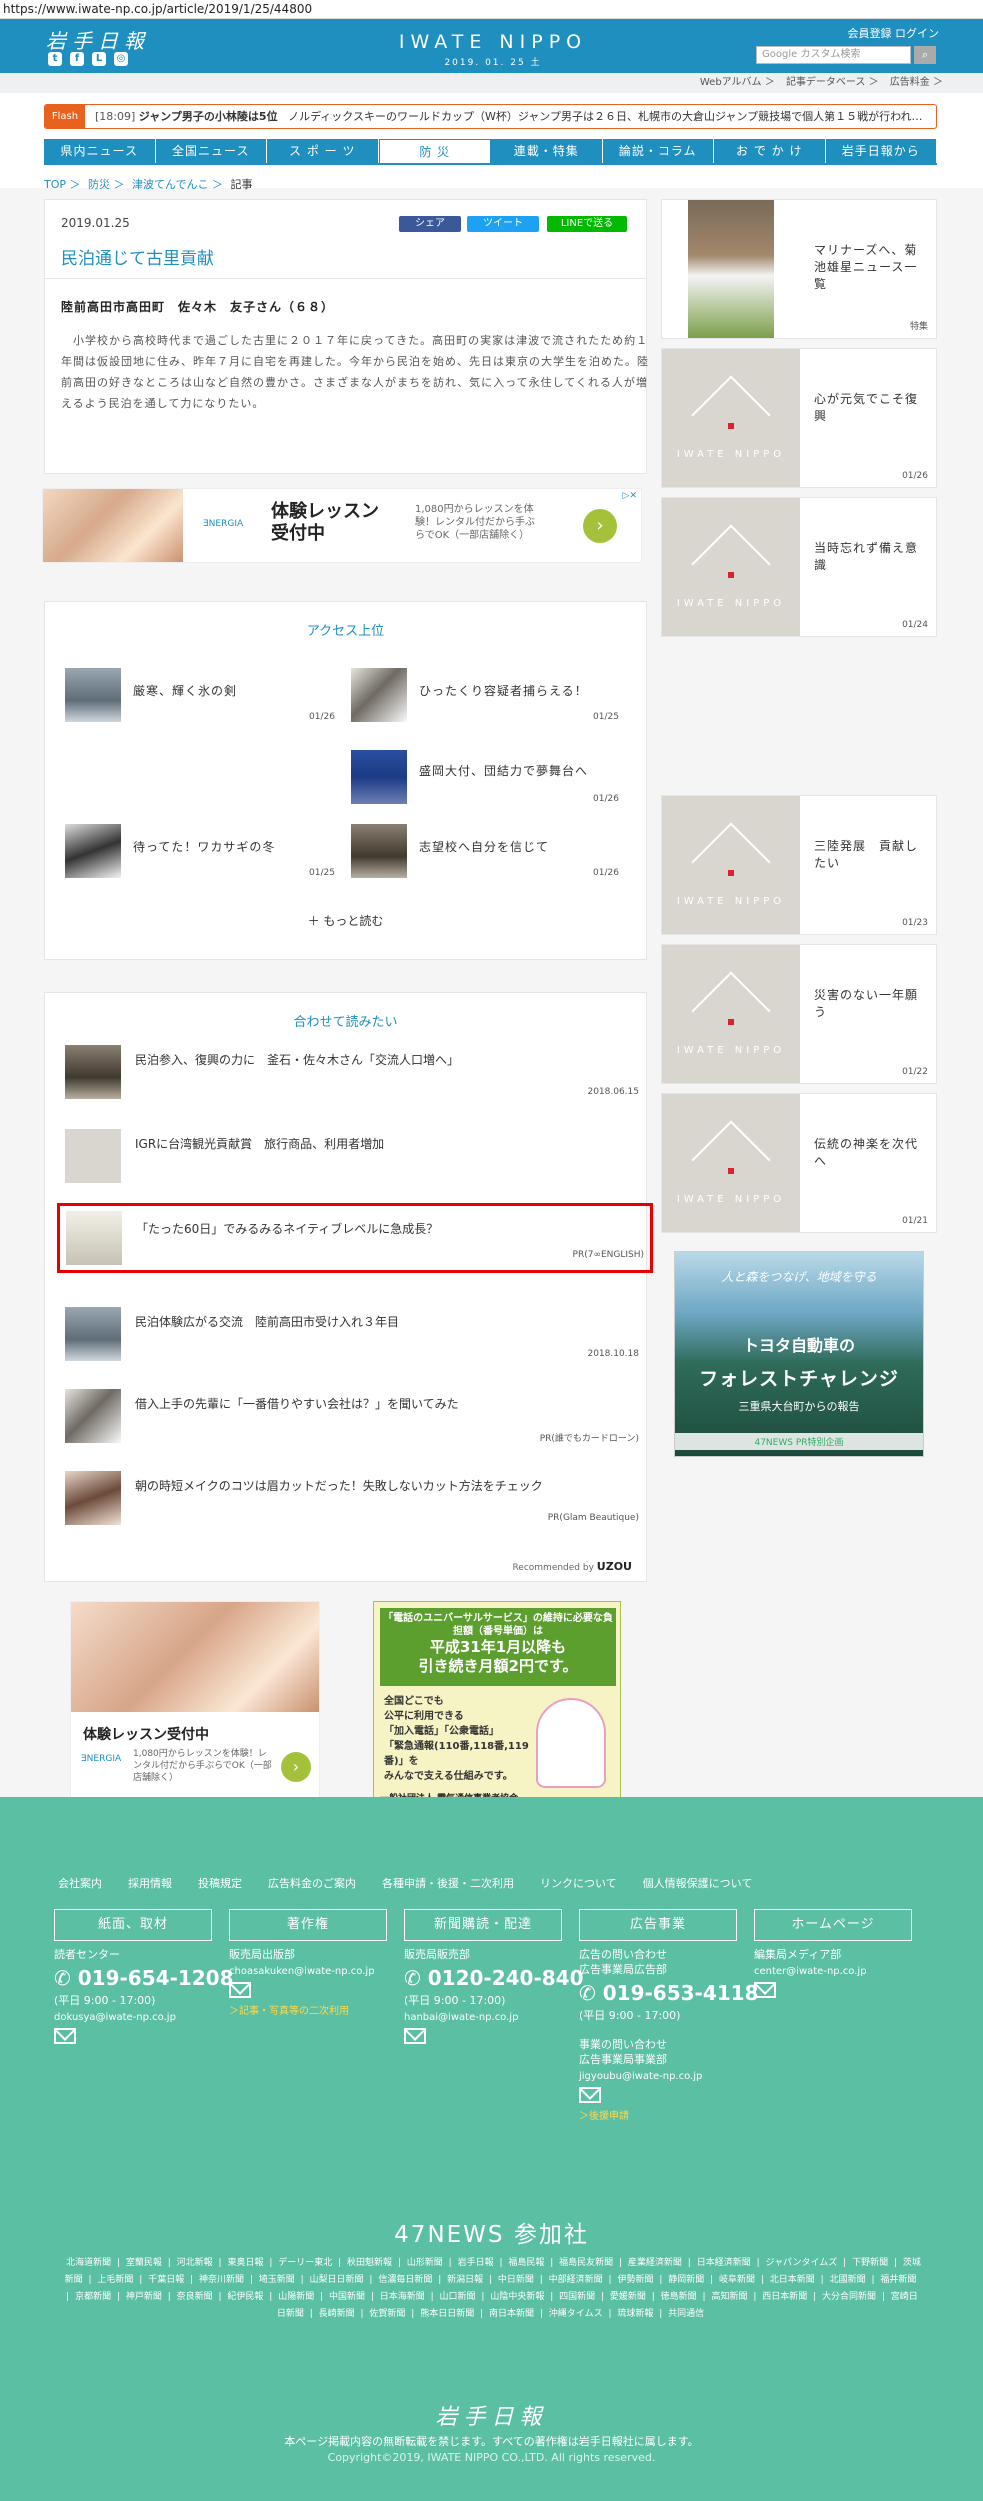  What do you see at coordinates (799, 269) in the screenshot?
I see `sidebar-card: マリナーズへ、菊池雄星ニュース一覧 特集` at bounding box center [799, 269].